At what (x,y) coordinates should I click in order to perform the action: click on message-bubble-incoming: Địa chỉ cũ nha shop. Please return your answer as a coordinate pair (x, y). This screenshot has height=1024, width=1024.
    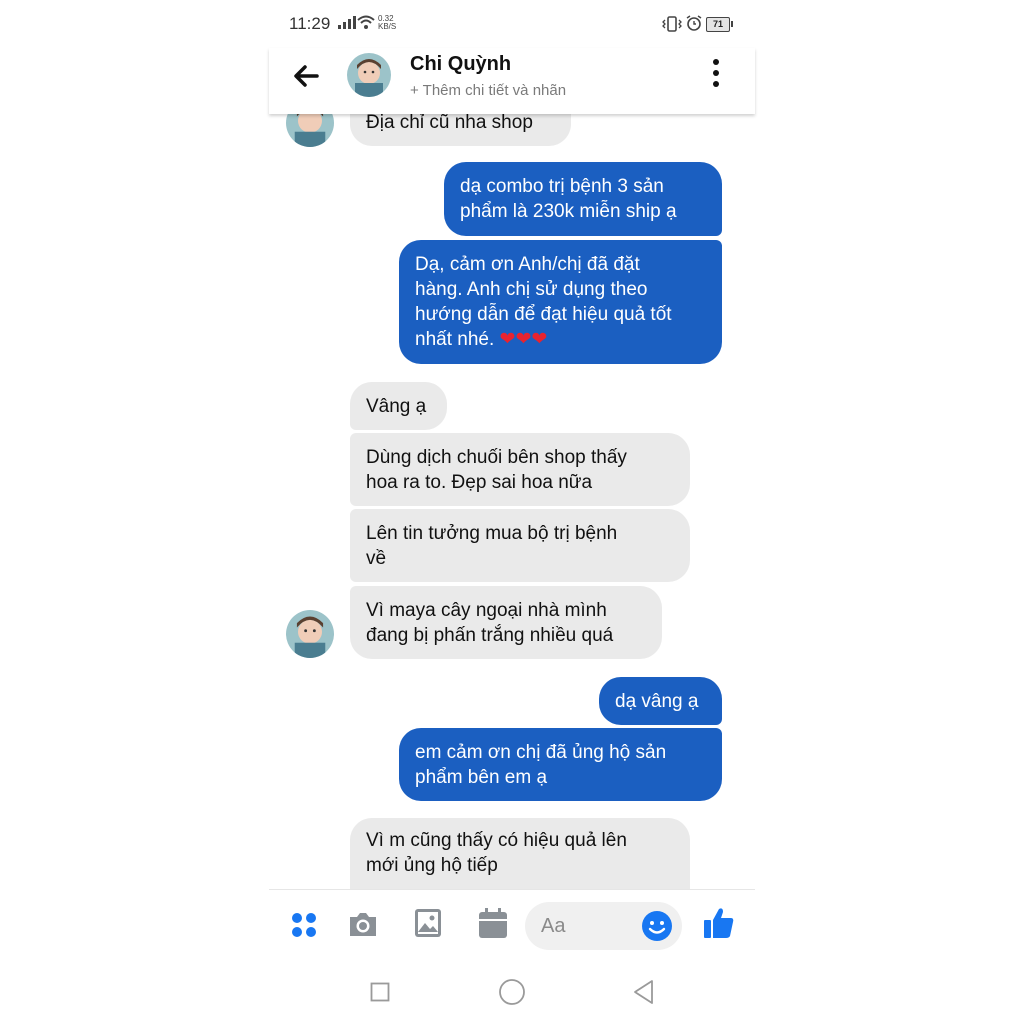
    Looking at the image, I should click on (460, 130).